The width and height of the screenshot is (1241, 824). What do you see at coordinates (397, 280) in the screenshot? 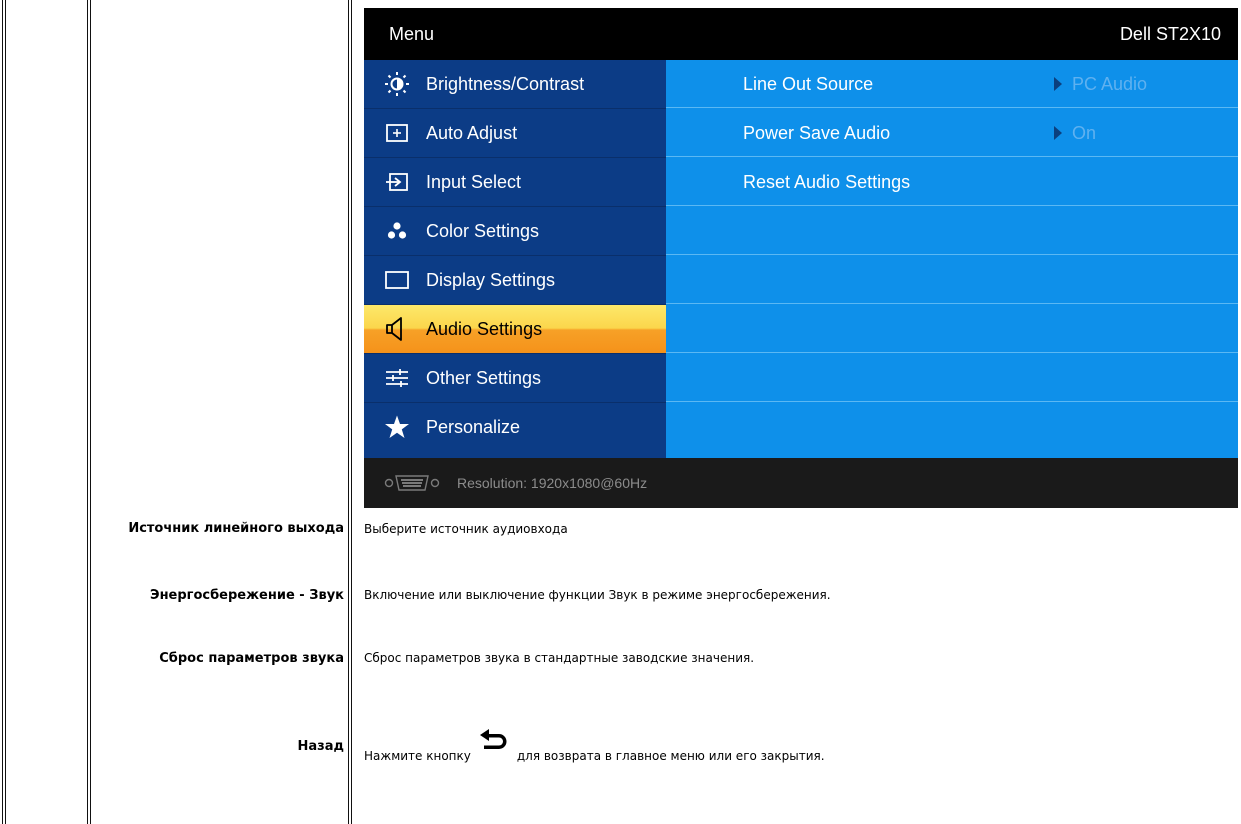
I see `display-settings-icon` at bounding box center [397, 280].